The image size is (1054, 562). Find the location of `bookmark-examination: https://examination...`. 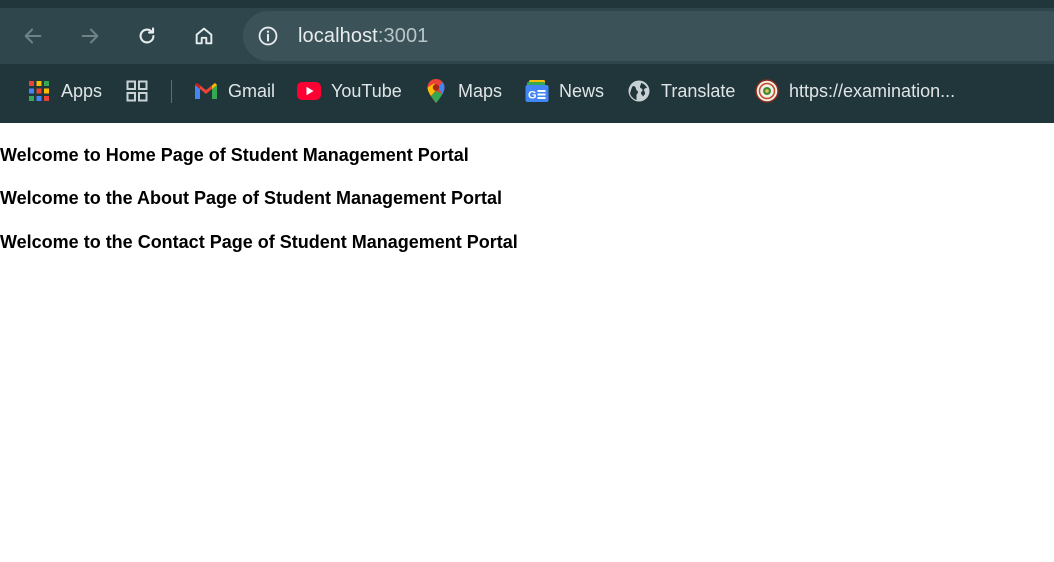

bookmark-examination: https://examination... is located at coordinates (855, 91).